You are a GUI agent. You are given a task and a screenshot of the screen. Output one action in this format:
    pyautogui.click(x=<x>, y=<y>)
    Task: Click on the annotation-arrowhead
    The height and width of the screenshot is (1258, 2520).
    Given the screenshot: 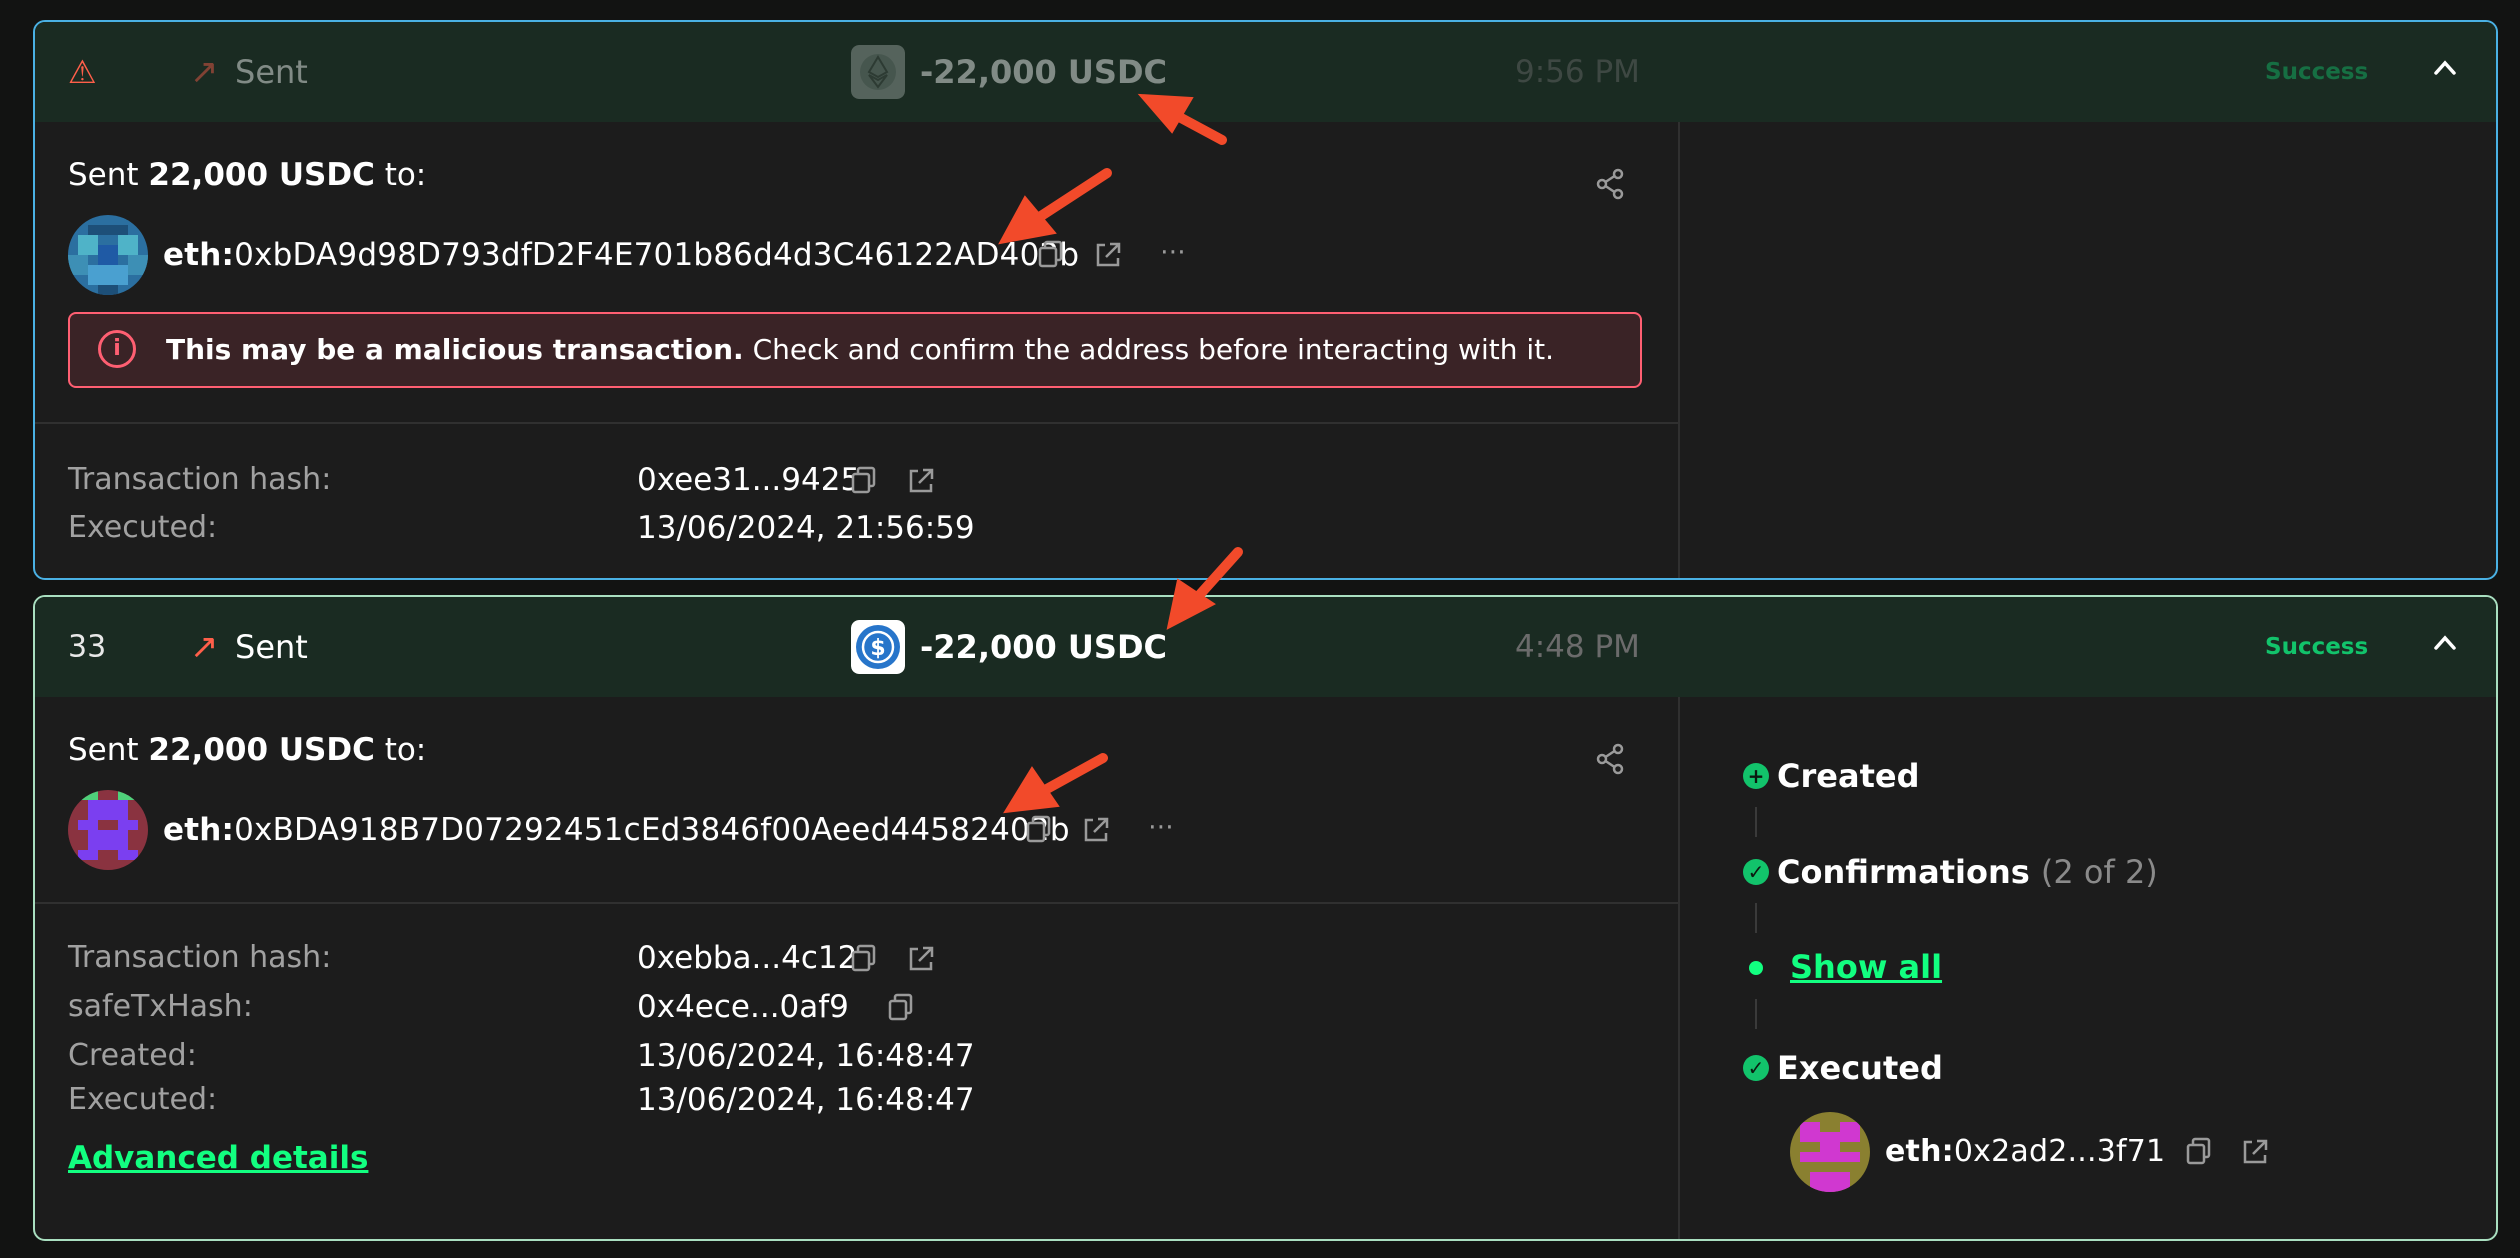 What is the action you would take?
    pyautogui.click(x=1165, y=113)
    